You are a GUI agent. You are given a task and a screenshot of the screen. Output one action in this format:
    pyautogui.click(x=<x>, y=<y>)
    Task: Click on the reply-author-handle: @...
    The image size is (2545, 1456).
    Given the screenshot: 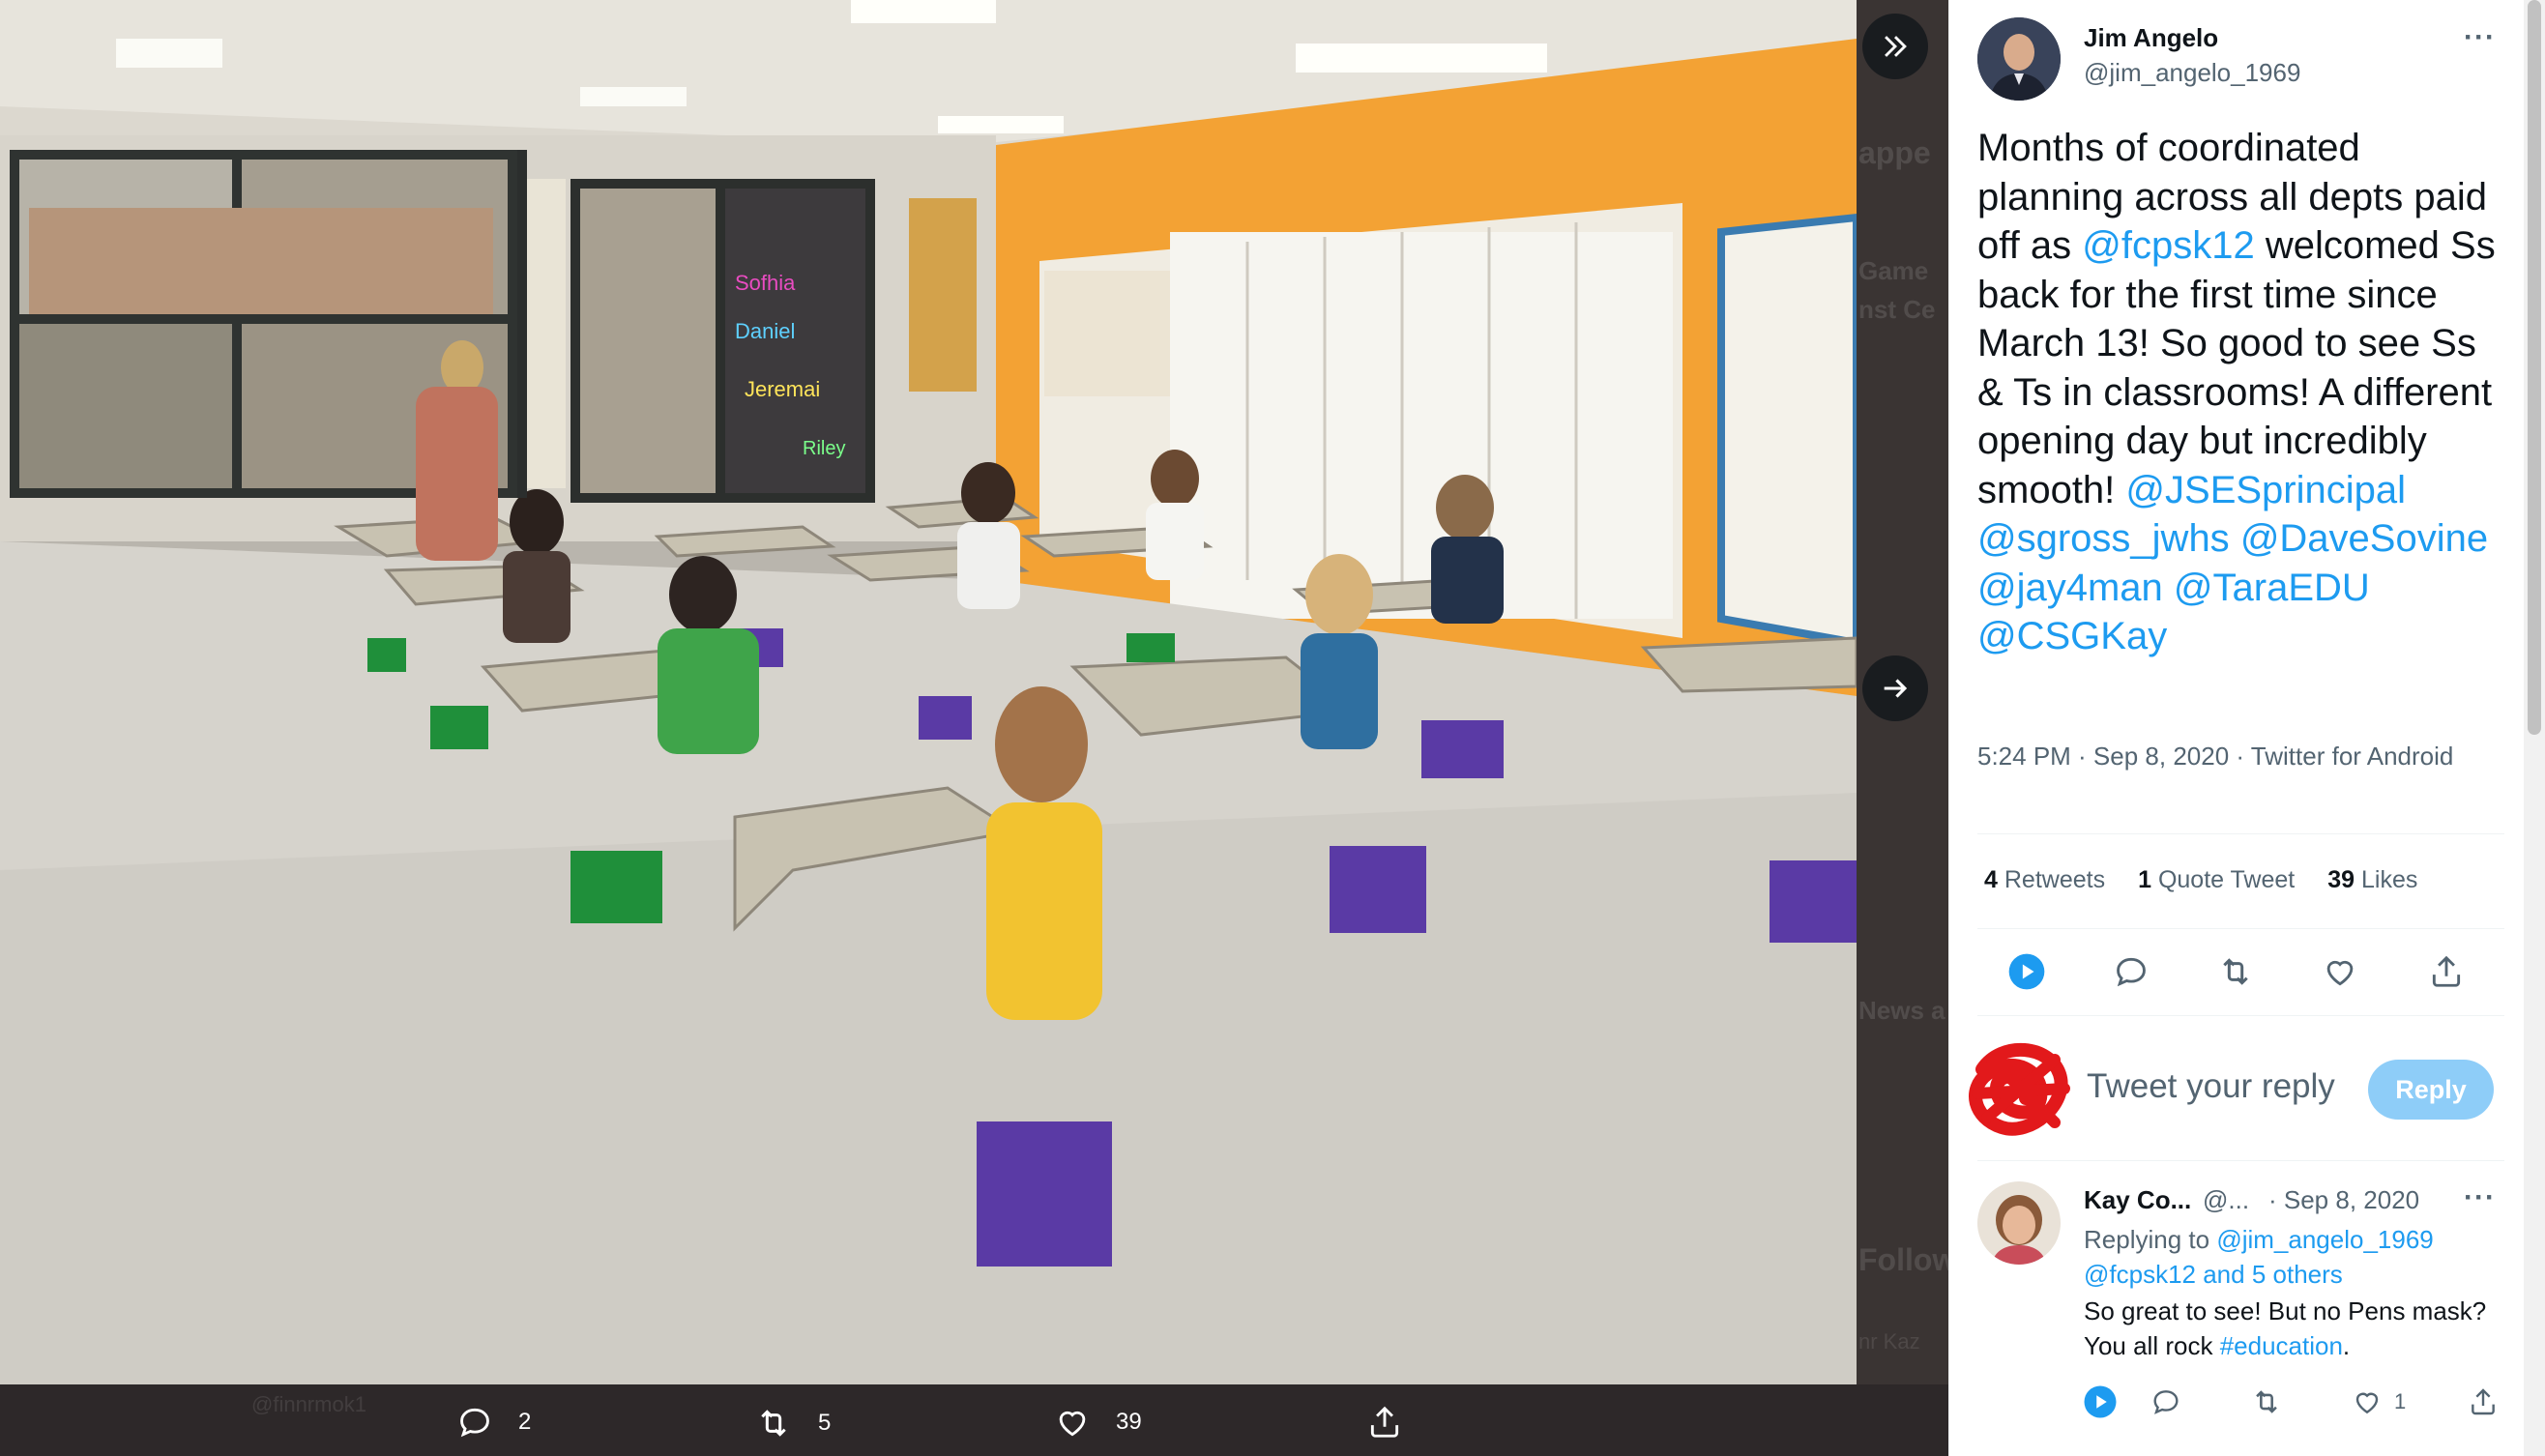 What is the action you would take?
    pyautogui.click(x=2226, y=1200)
    